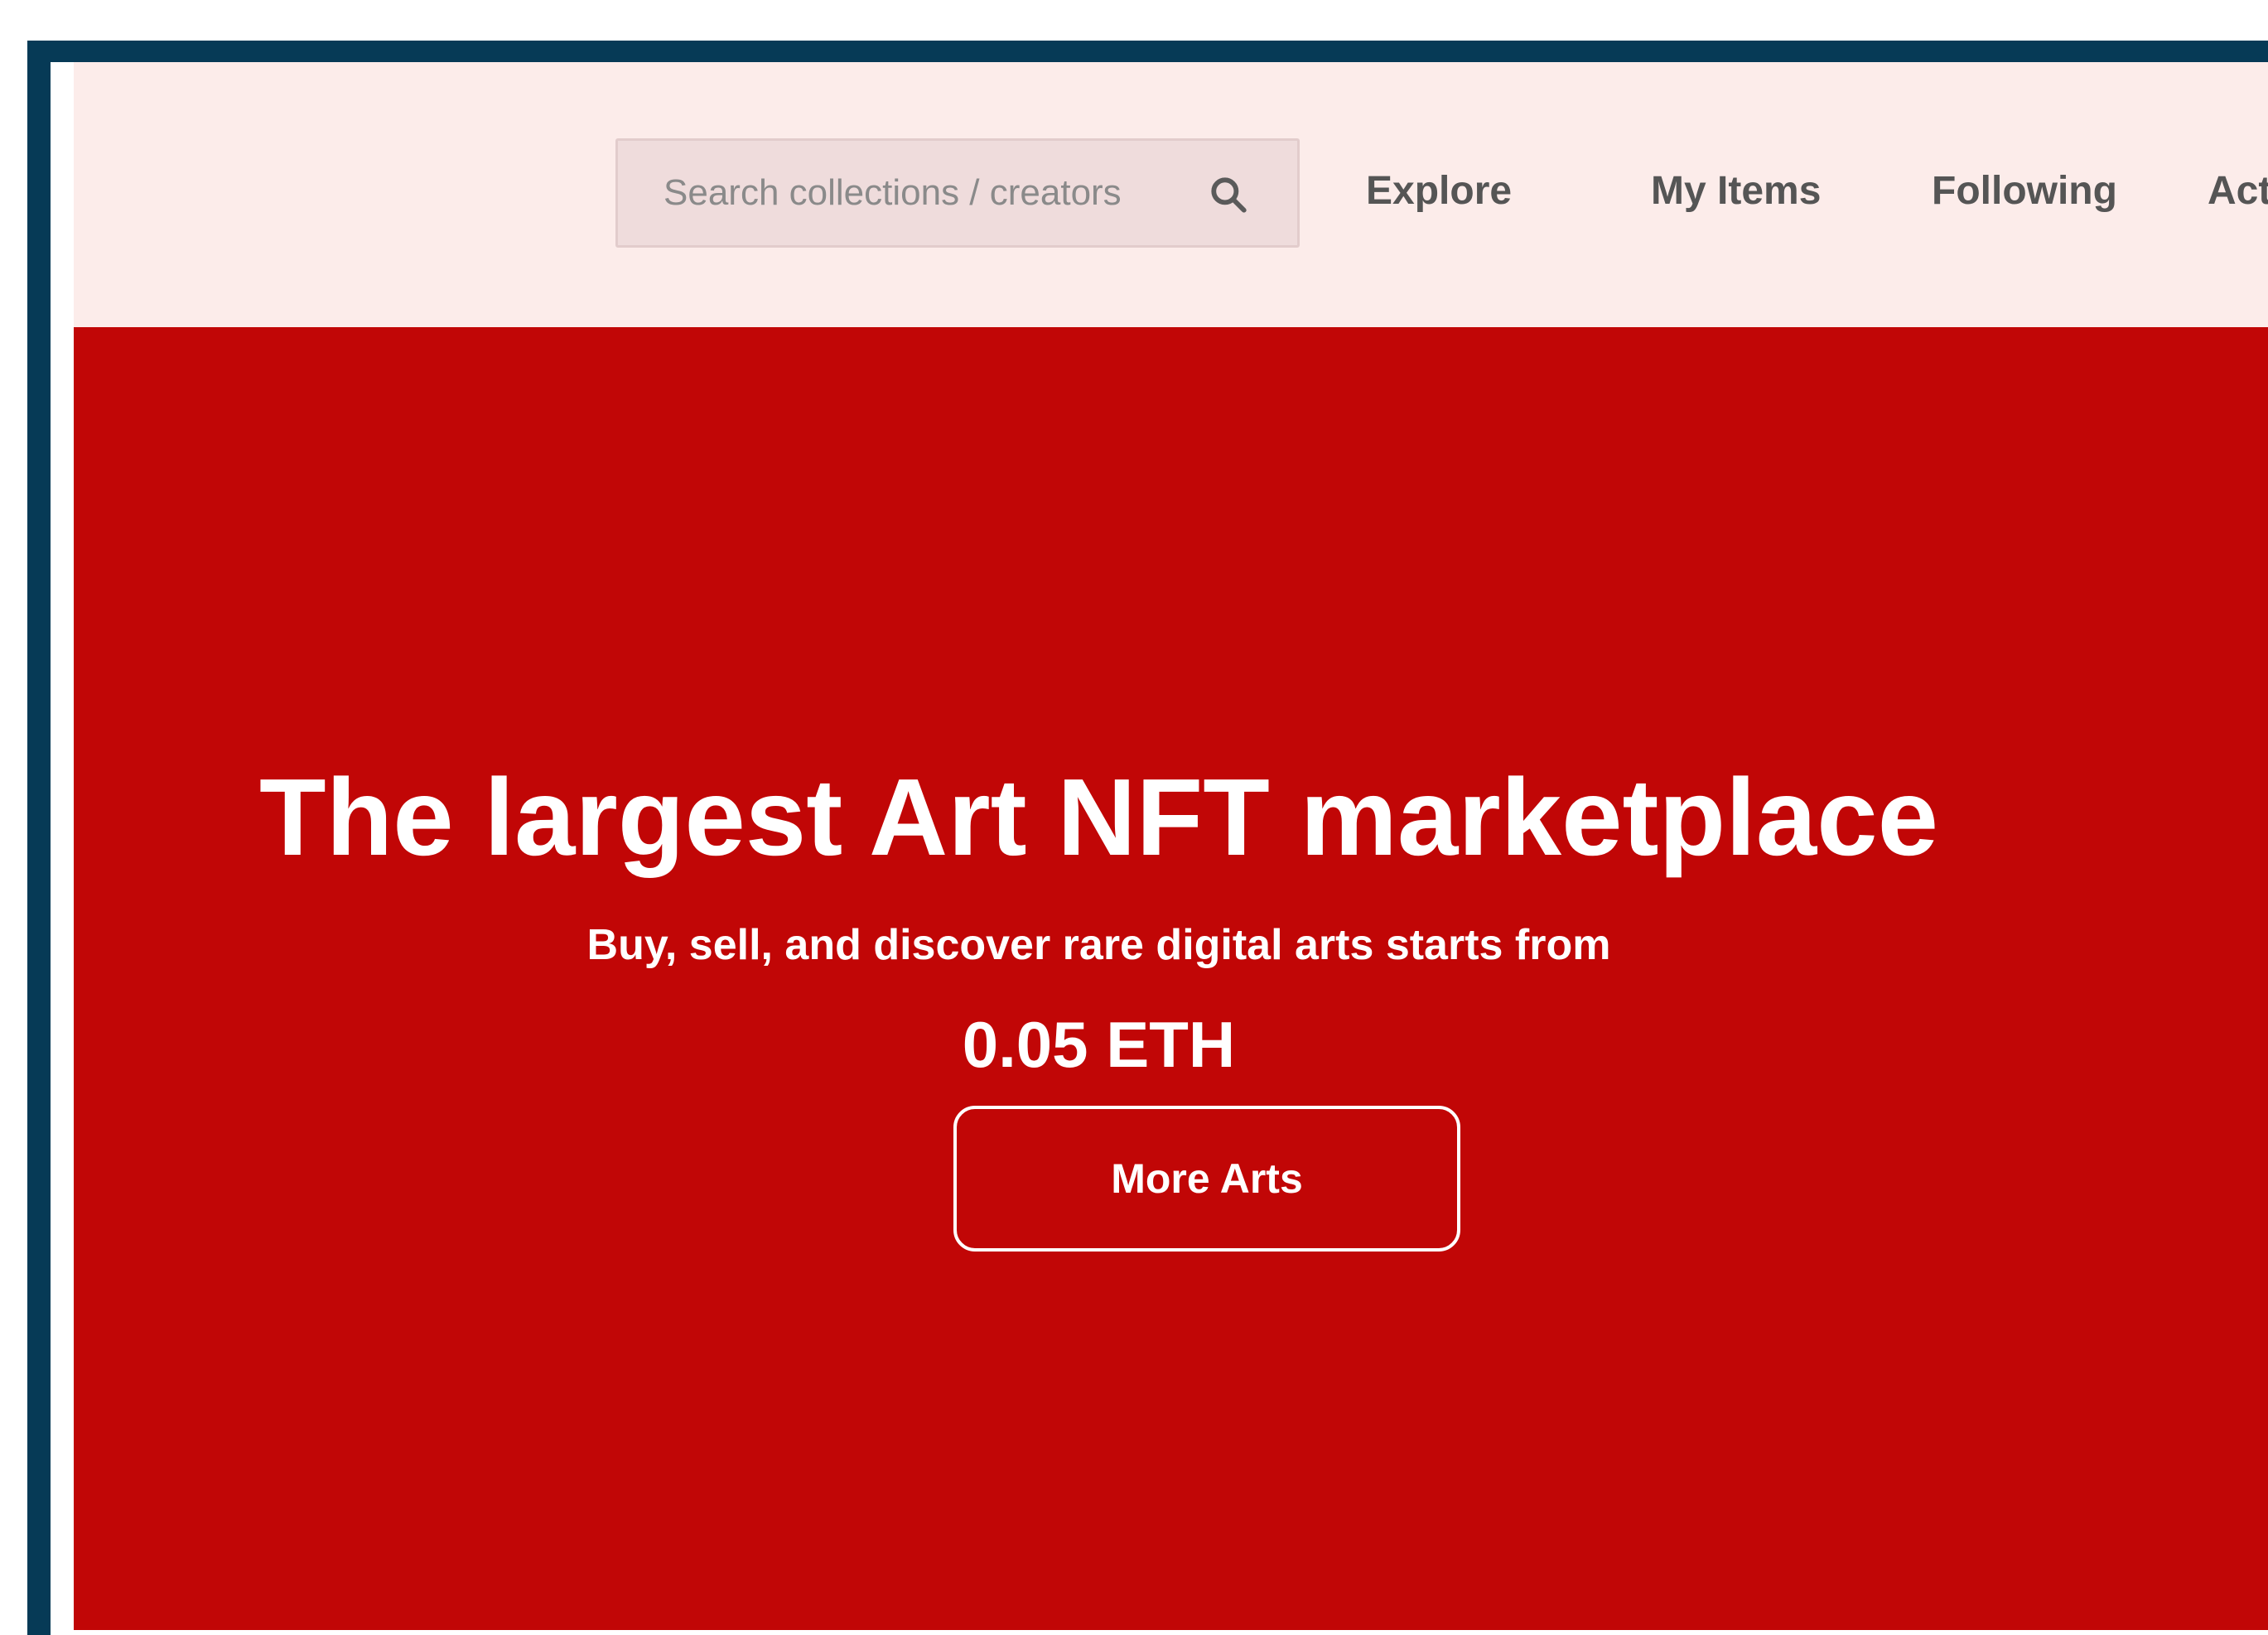 This screenshot has width=2268, height=1635. I want to click on nav-explore: Explore, so click(1439, 191).